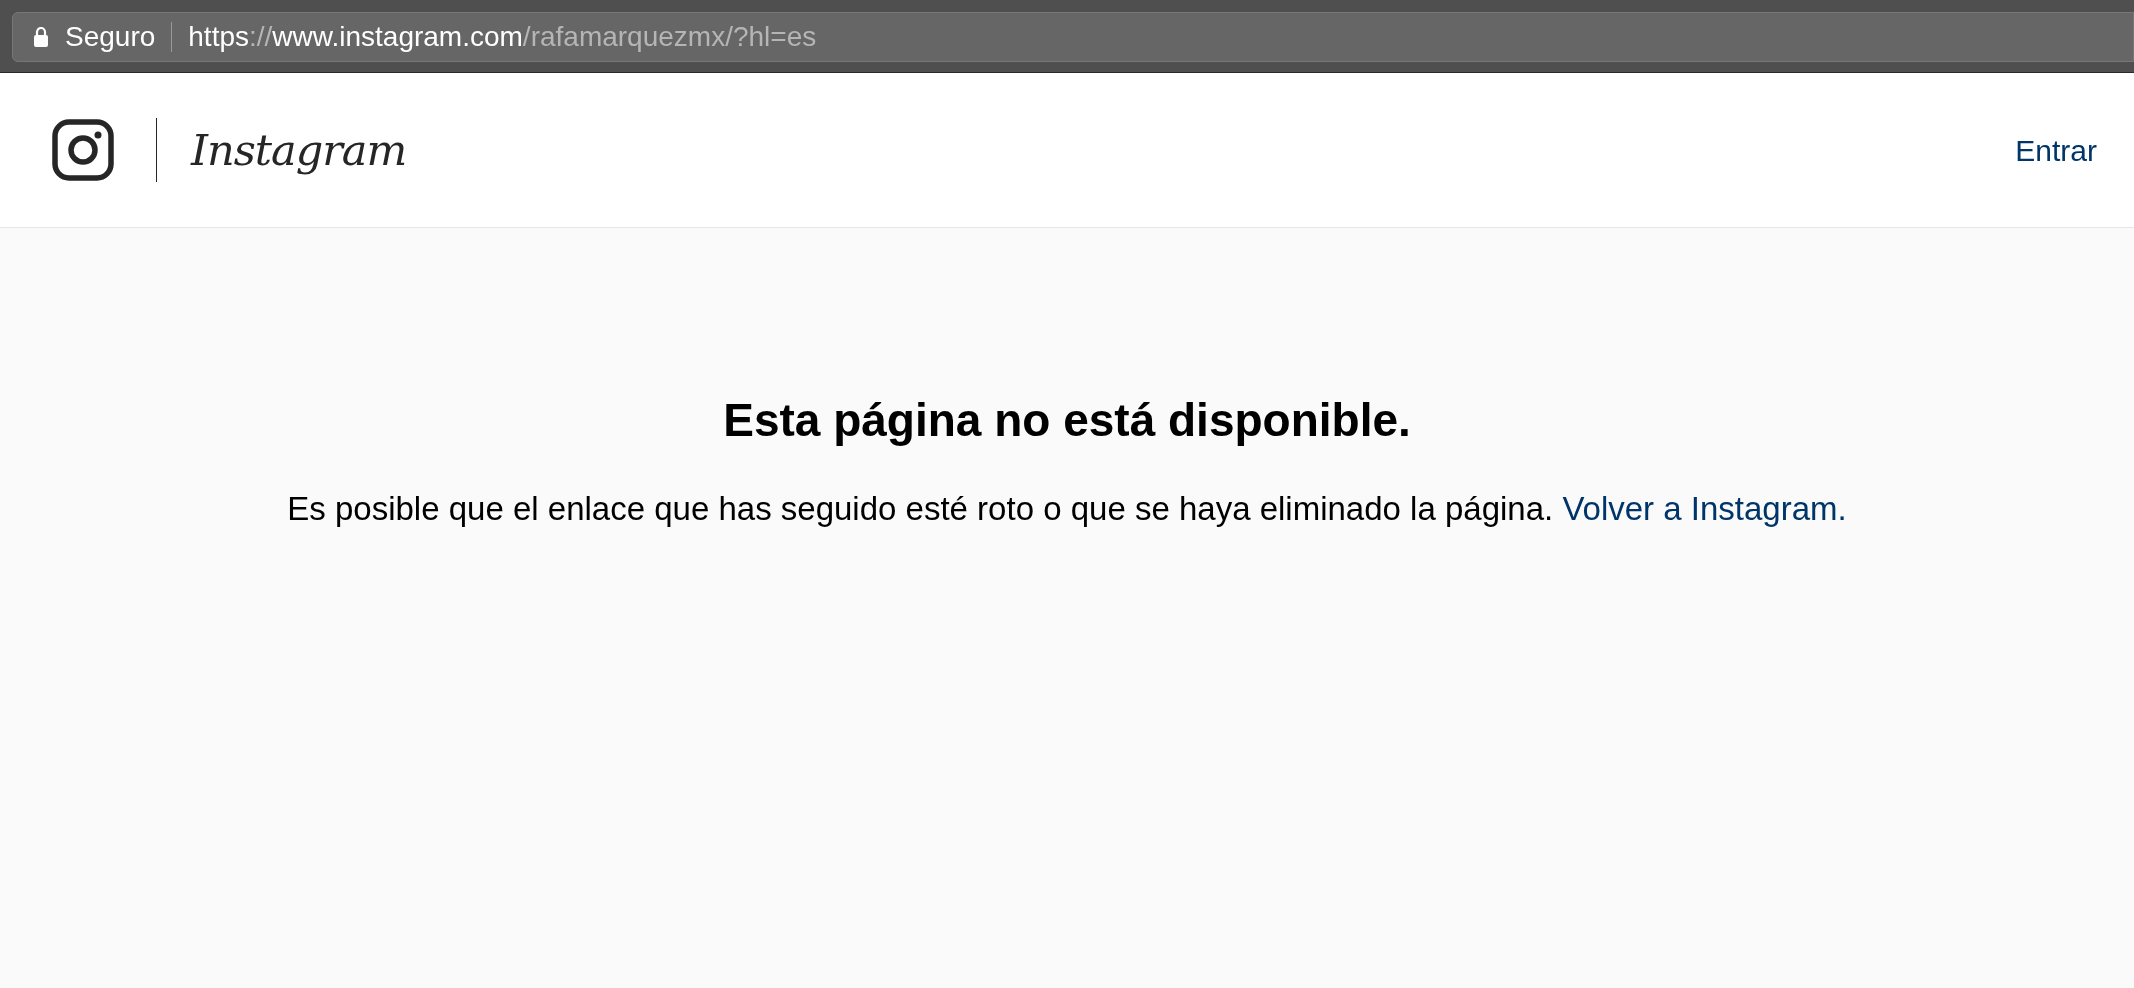  I want to click on security-label: Seguro, so click(110, 37).